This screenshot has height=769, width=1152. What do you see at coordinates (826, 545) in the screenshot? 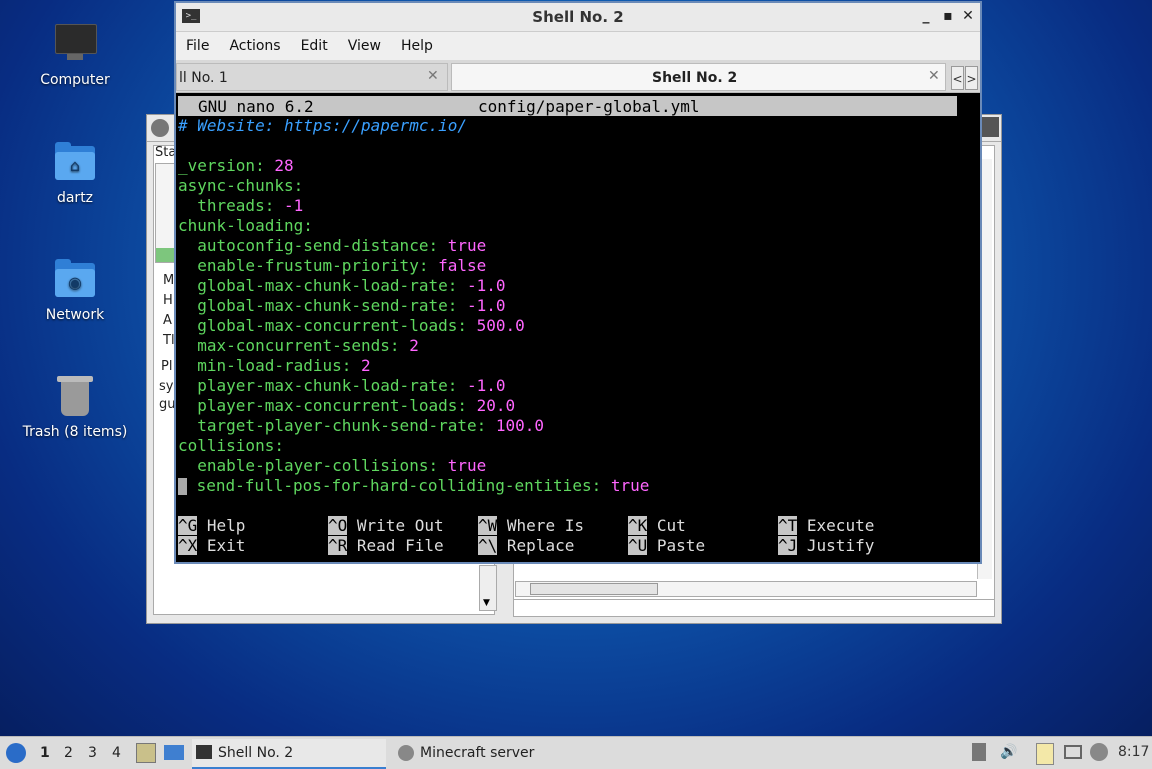
I see `nano-shortcut: ^J Justify` at bounding box center [826, 545].